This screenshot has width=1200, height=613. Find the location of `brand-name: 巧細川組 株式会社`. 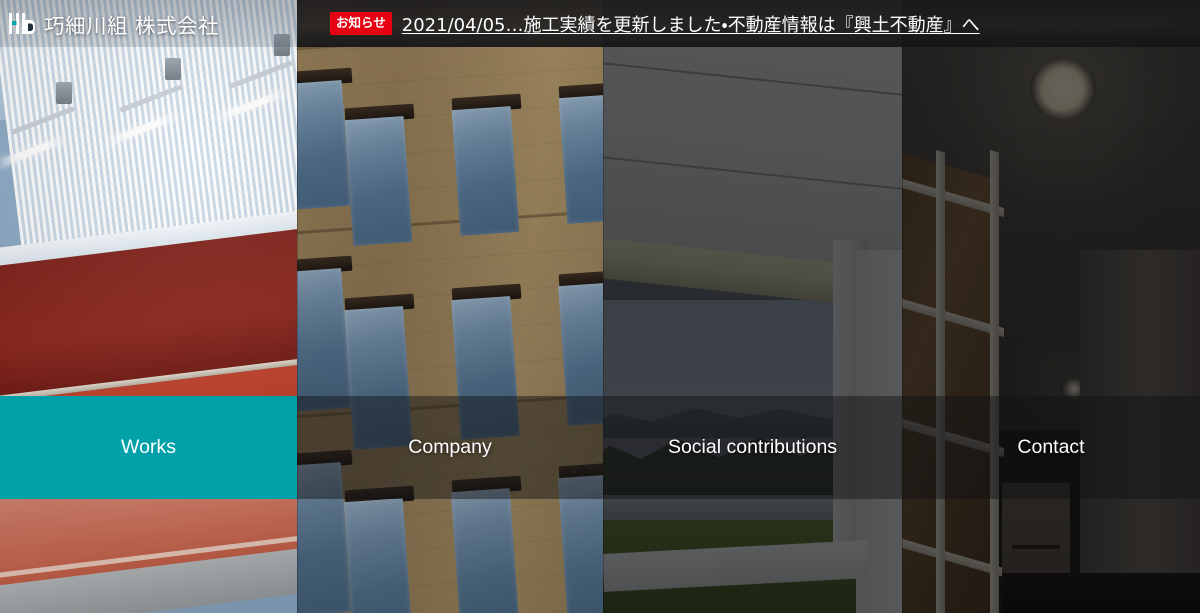

brand-name: 巧細川組 株式会社 is located at coordinates (132, 25).